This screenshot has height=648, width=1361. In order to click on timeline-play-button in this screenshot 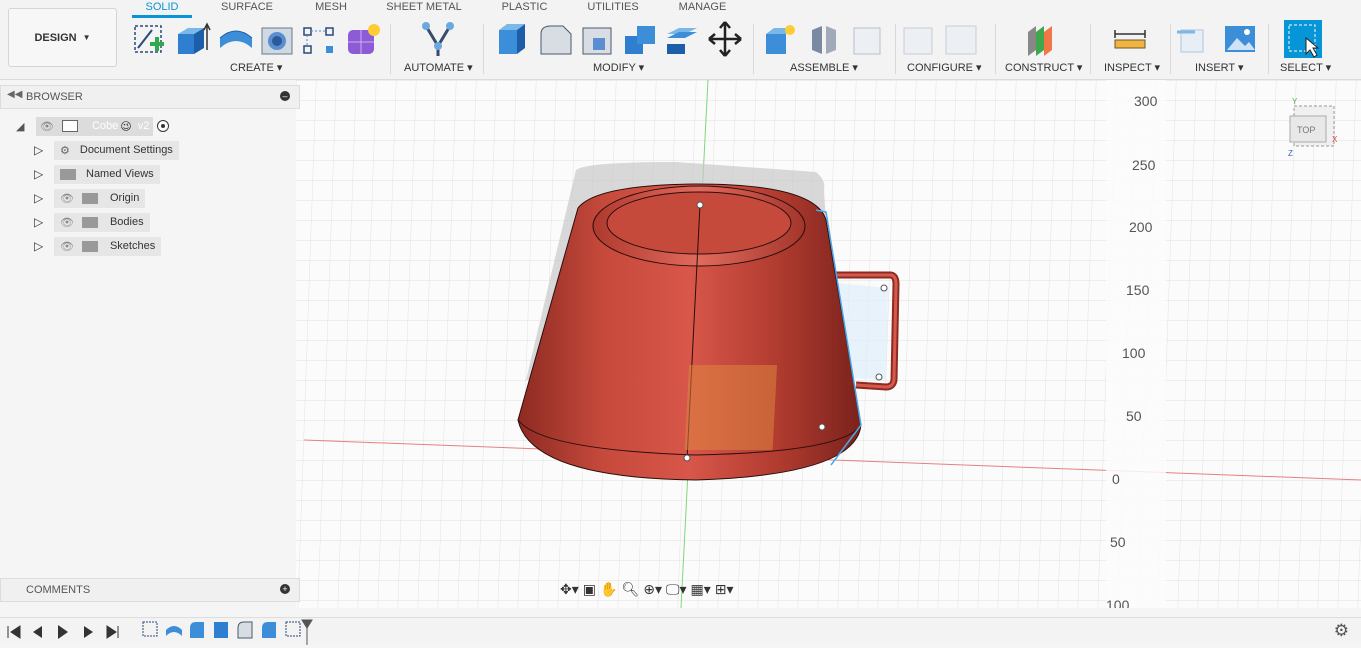, I will do `click(63, 632)`.